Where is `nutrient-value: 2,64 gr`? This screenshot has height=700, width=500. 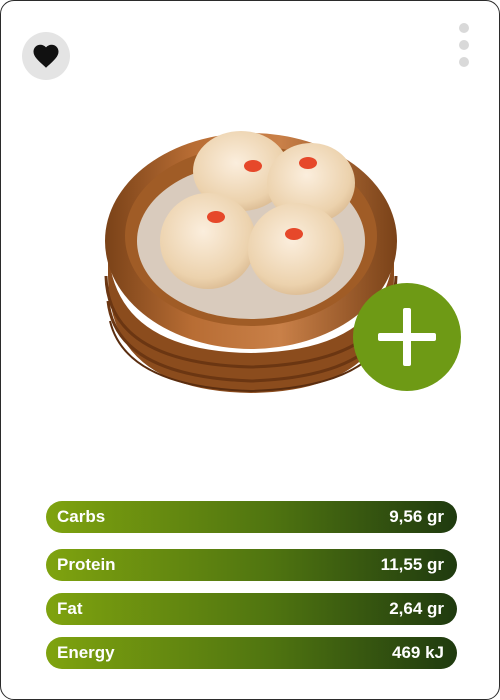 nutrient-value: 2,64 gr is located at coordinates (416, 608).